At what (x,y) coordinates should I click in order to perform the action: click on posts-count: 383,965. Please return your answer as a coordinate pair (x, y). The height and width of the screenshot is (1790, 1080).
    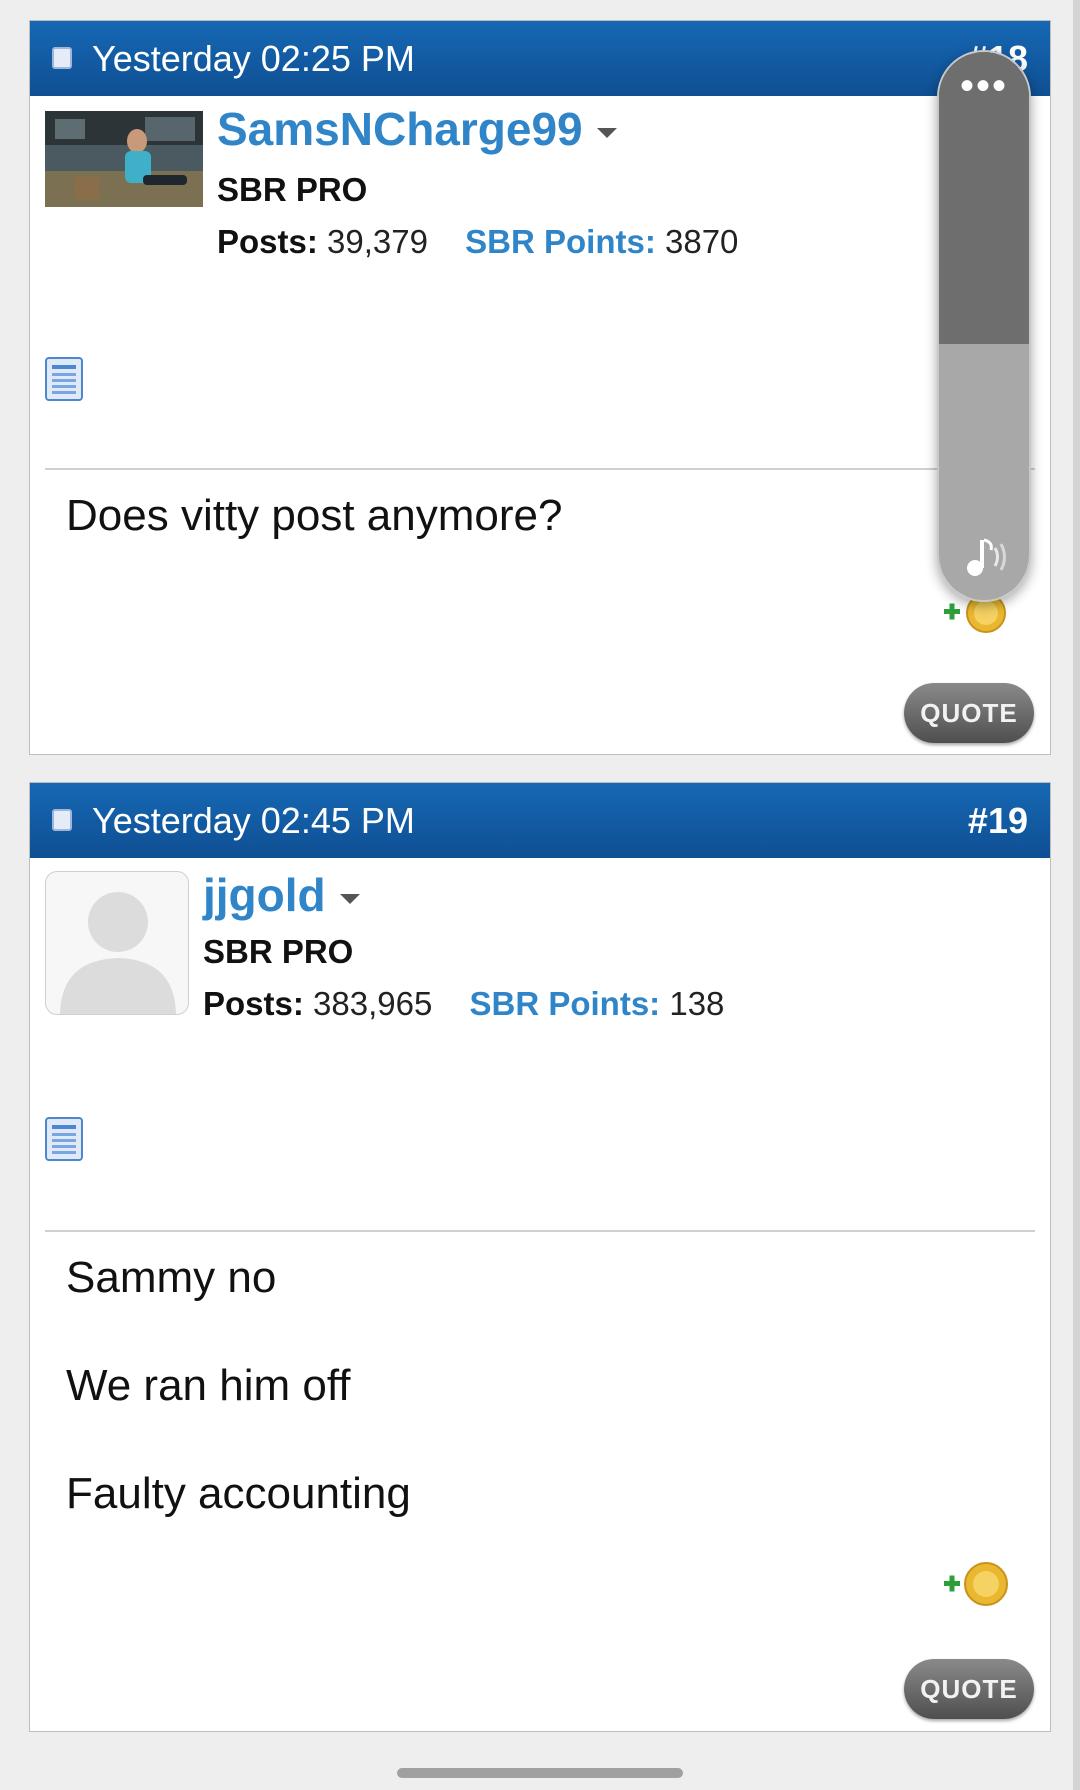
    Looking at the image, I should click on (373, 1003).